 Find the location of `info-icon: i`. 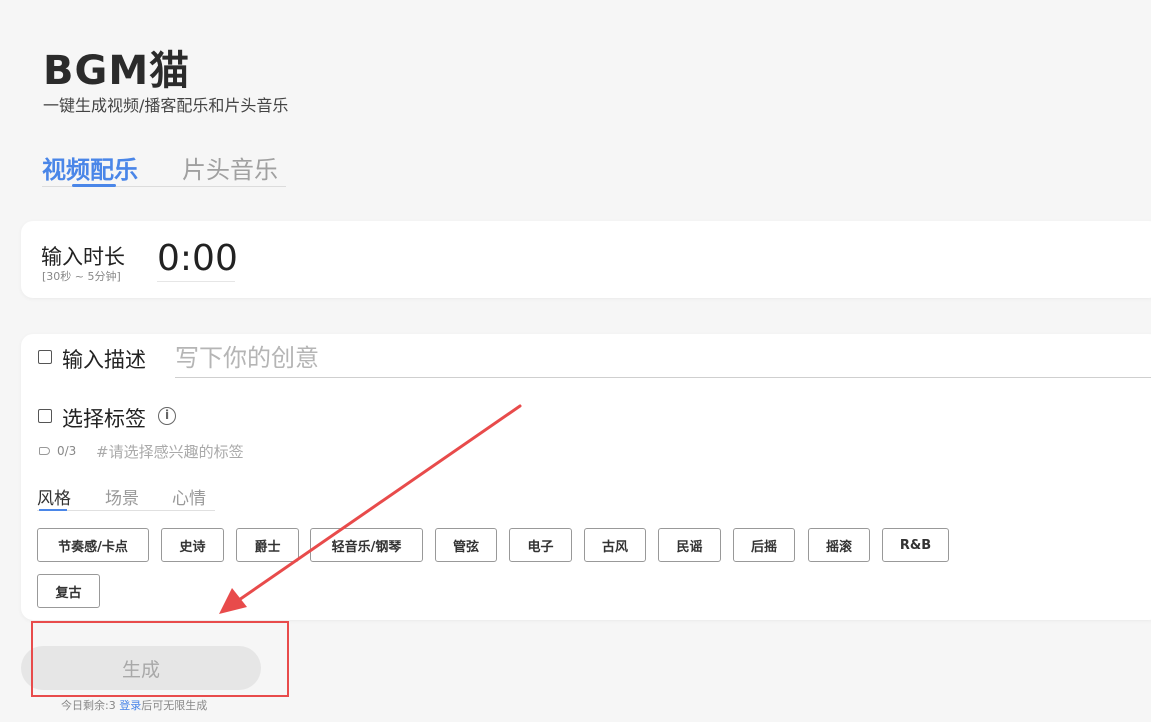

info-icon: i is located at coordinates (167, 416).